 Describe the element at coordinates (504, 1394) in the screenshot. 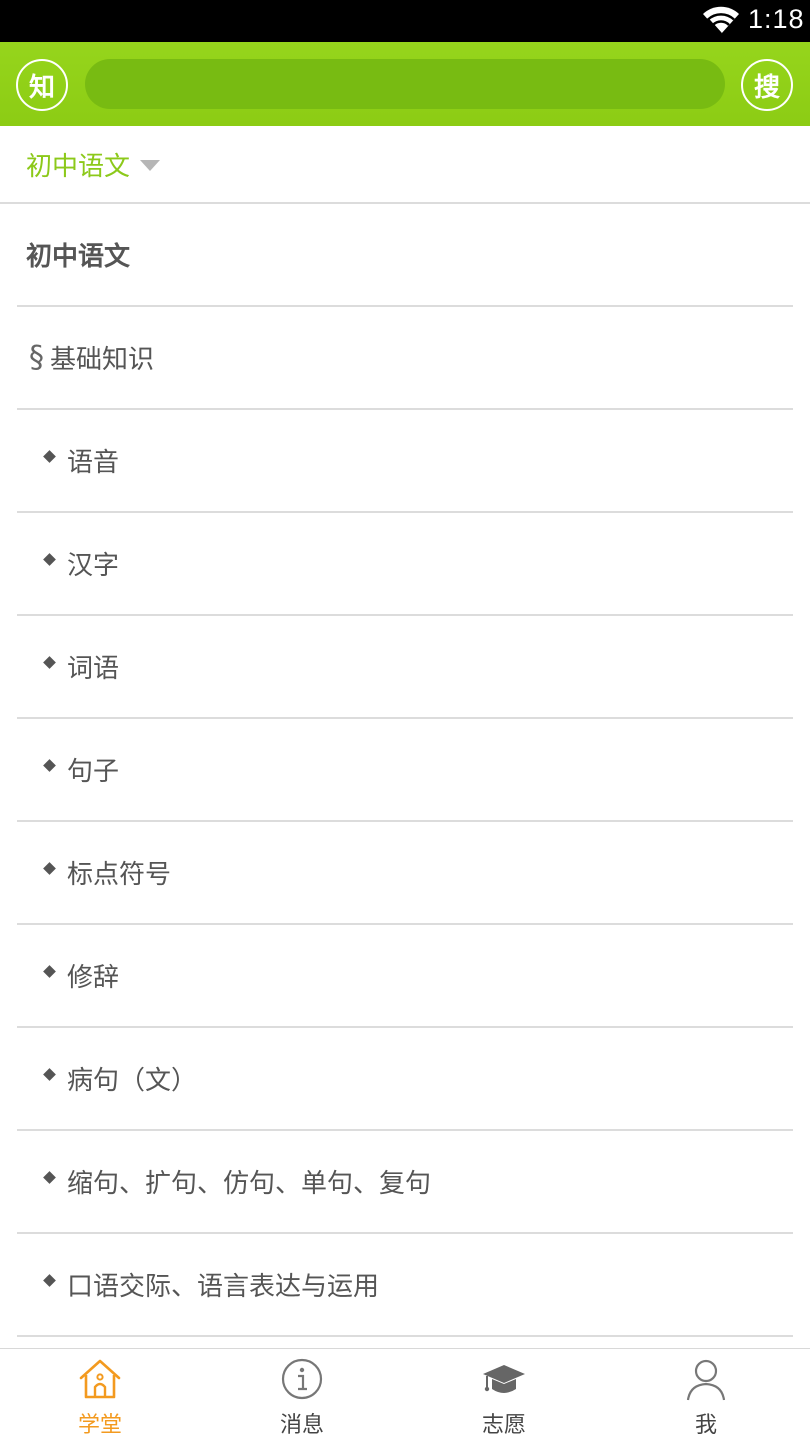

I see `tab-volunteer: 志愿` at that location.